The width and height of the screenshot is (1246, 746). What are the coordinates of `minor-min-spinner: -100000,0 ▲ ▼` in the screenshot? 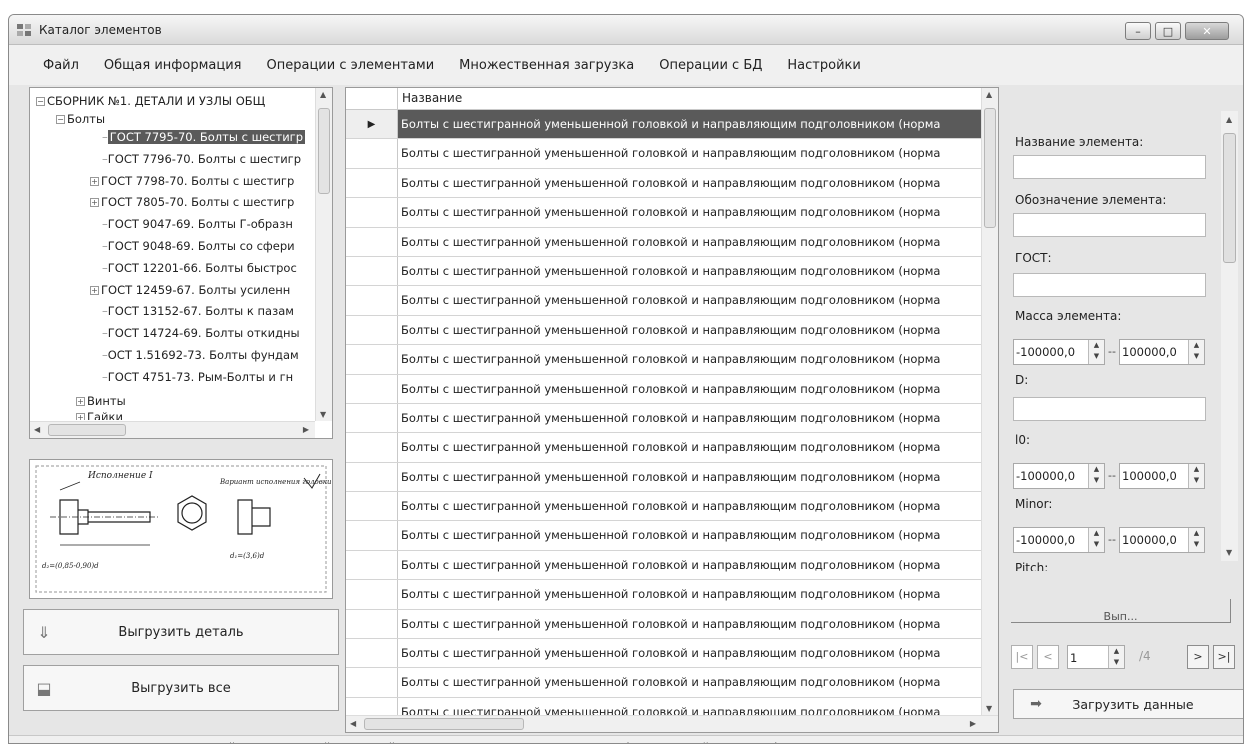 It's located at (1059, 540).